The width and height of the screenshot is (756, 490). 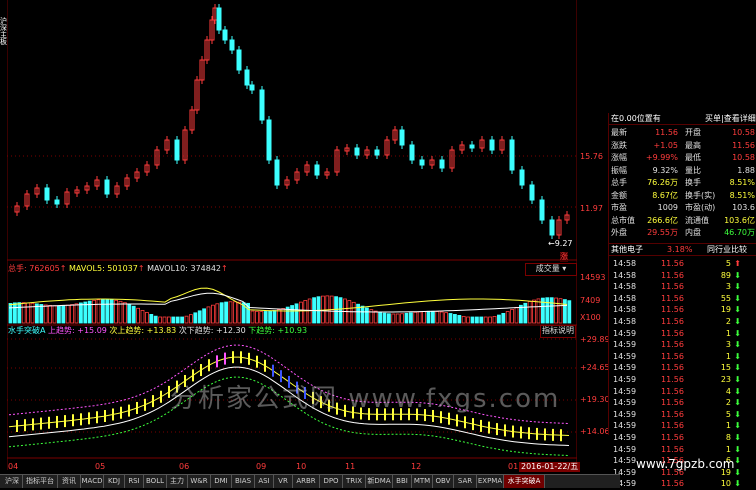 I want to click on tab-10: BIAS, so click(x=243, y=481).